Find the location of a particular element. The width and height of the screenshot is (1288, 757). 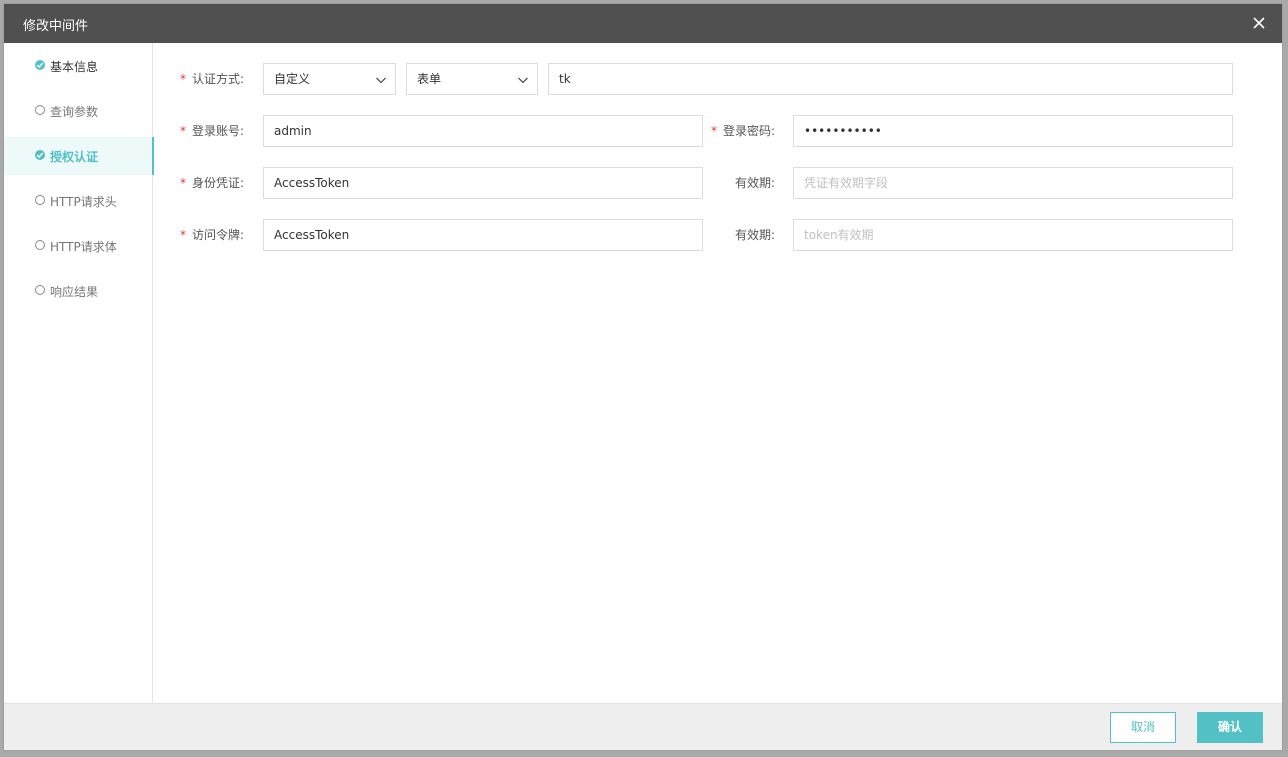

token-expiry-label: 有效期: is located at coordinates (755, 235).